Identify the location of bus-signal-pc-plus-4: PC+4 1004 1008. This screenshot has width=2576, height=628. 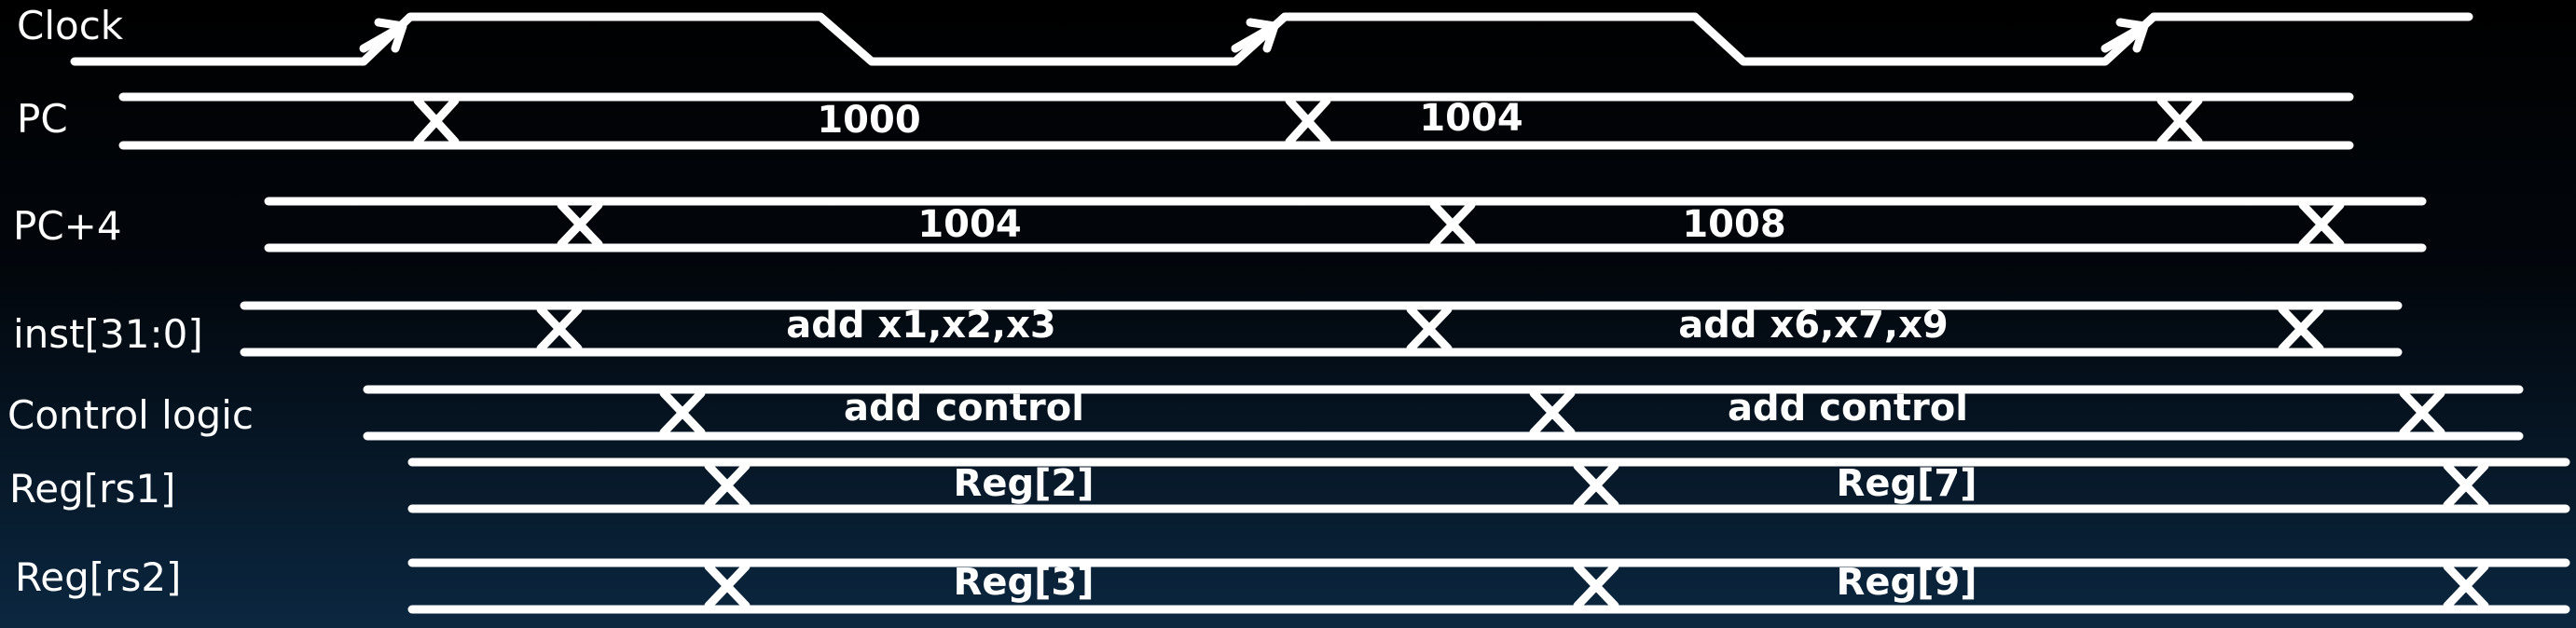
(1220, 225).